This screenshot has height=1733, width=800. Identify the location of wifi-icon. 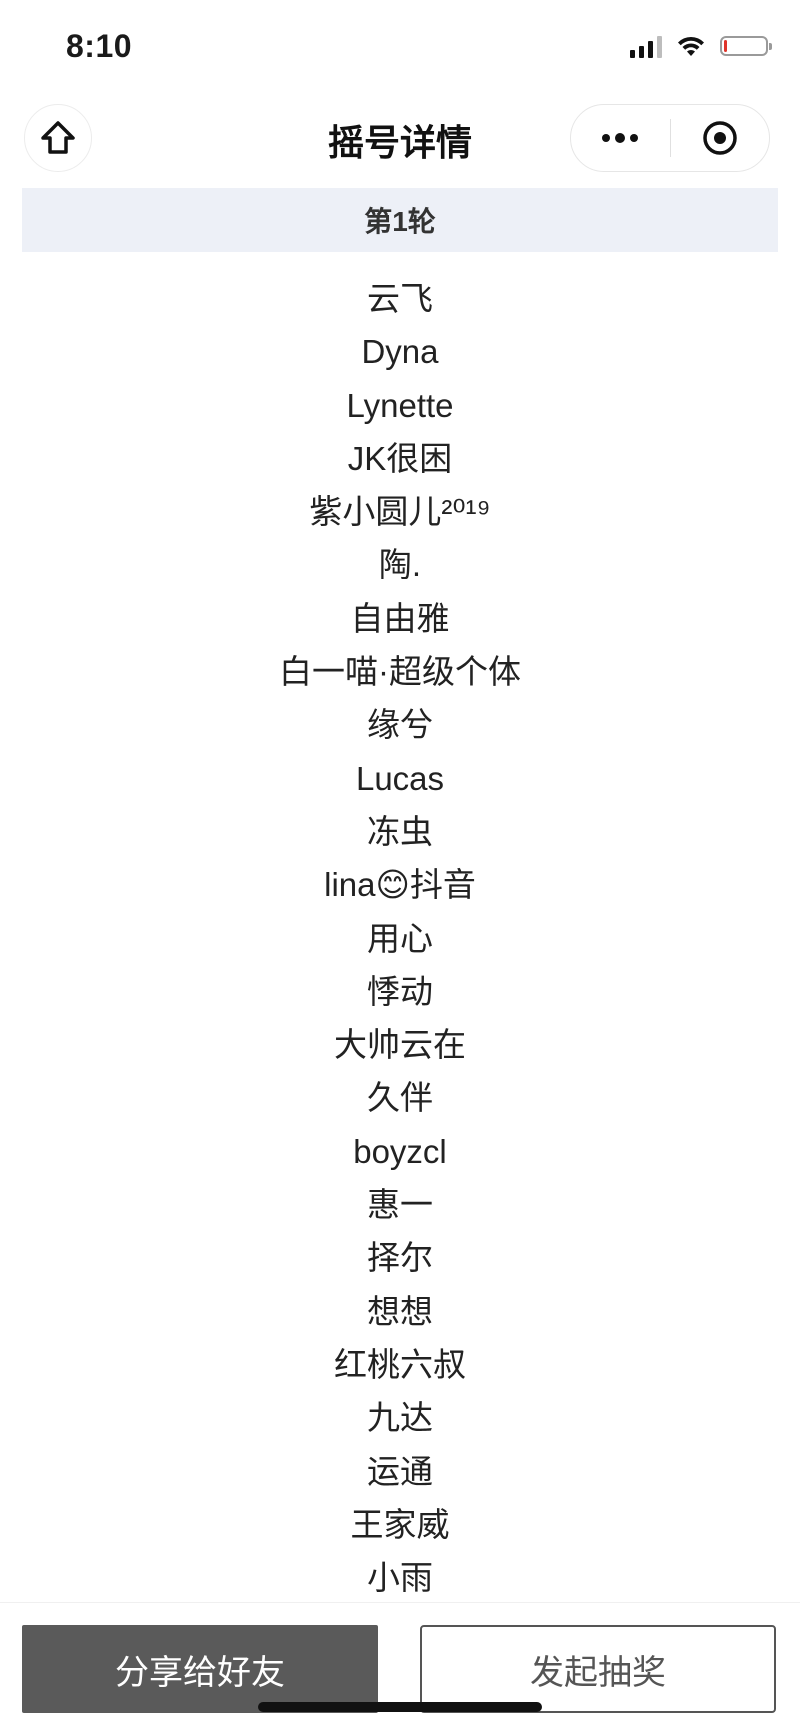
(691, 46).